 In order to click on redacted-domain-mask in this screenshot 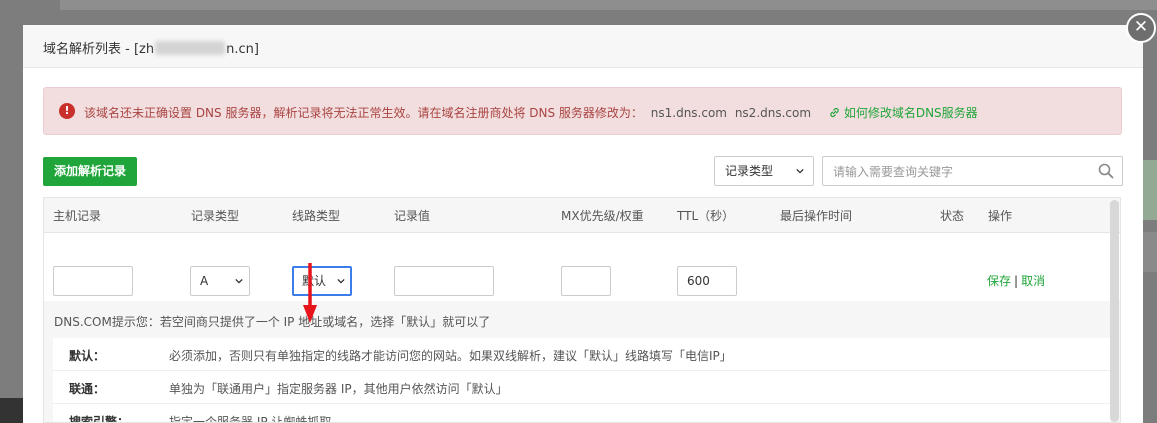, I will do `click(190, 48)`.